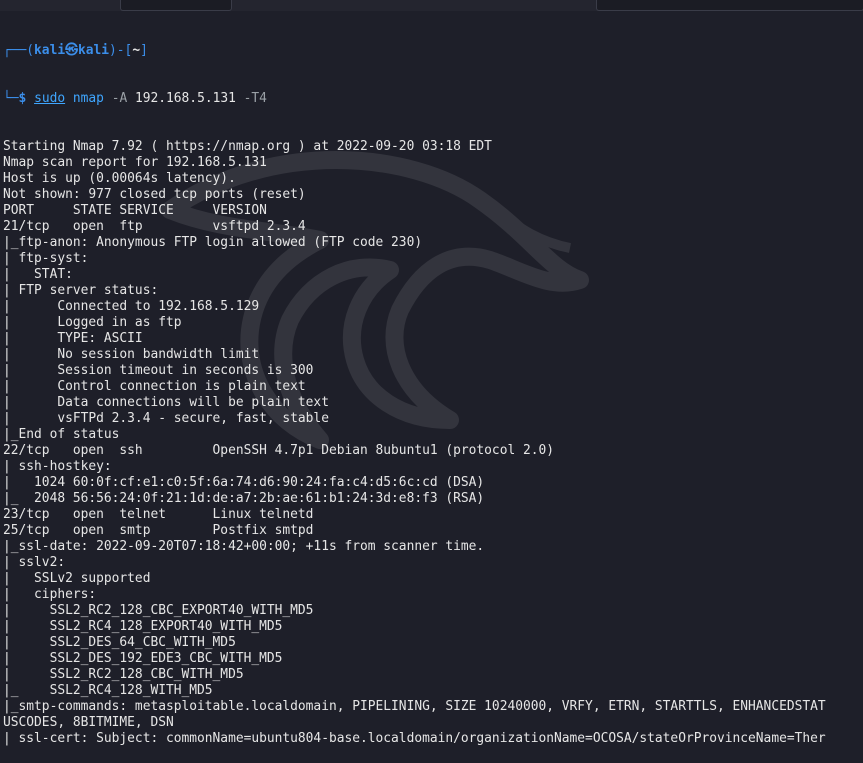  What do you see at coordinates (154, 194) in the screenshot?
I see `output-line: Not shown: 977 closed tcp ports (reset)` at bounding box center [154, 194].